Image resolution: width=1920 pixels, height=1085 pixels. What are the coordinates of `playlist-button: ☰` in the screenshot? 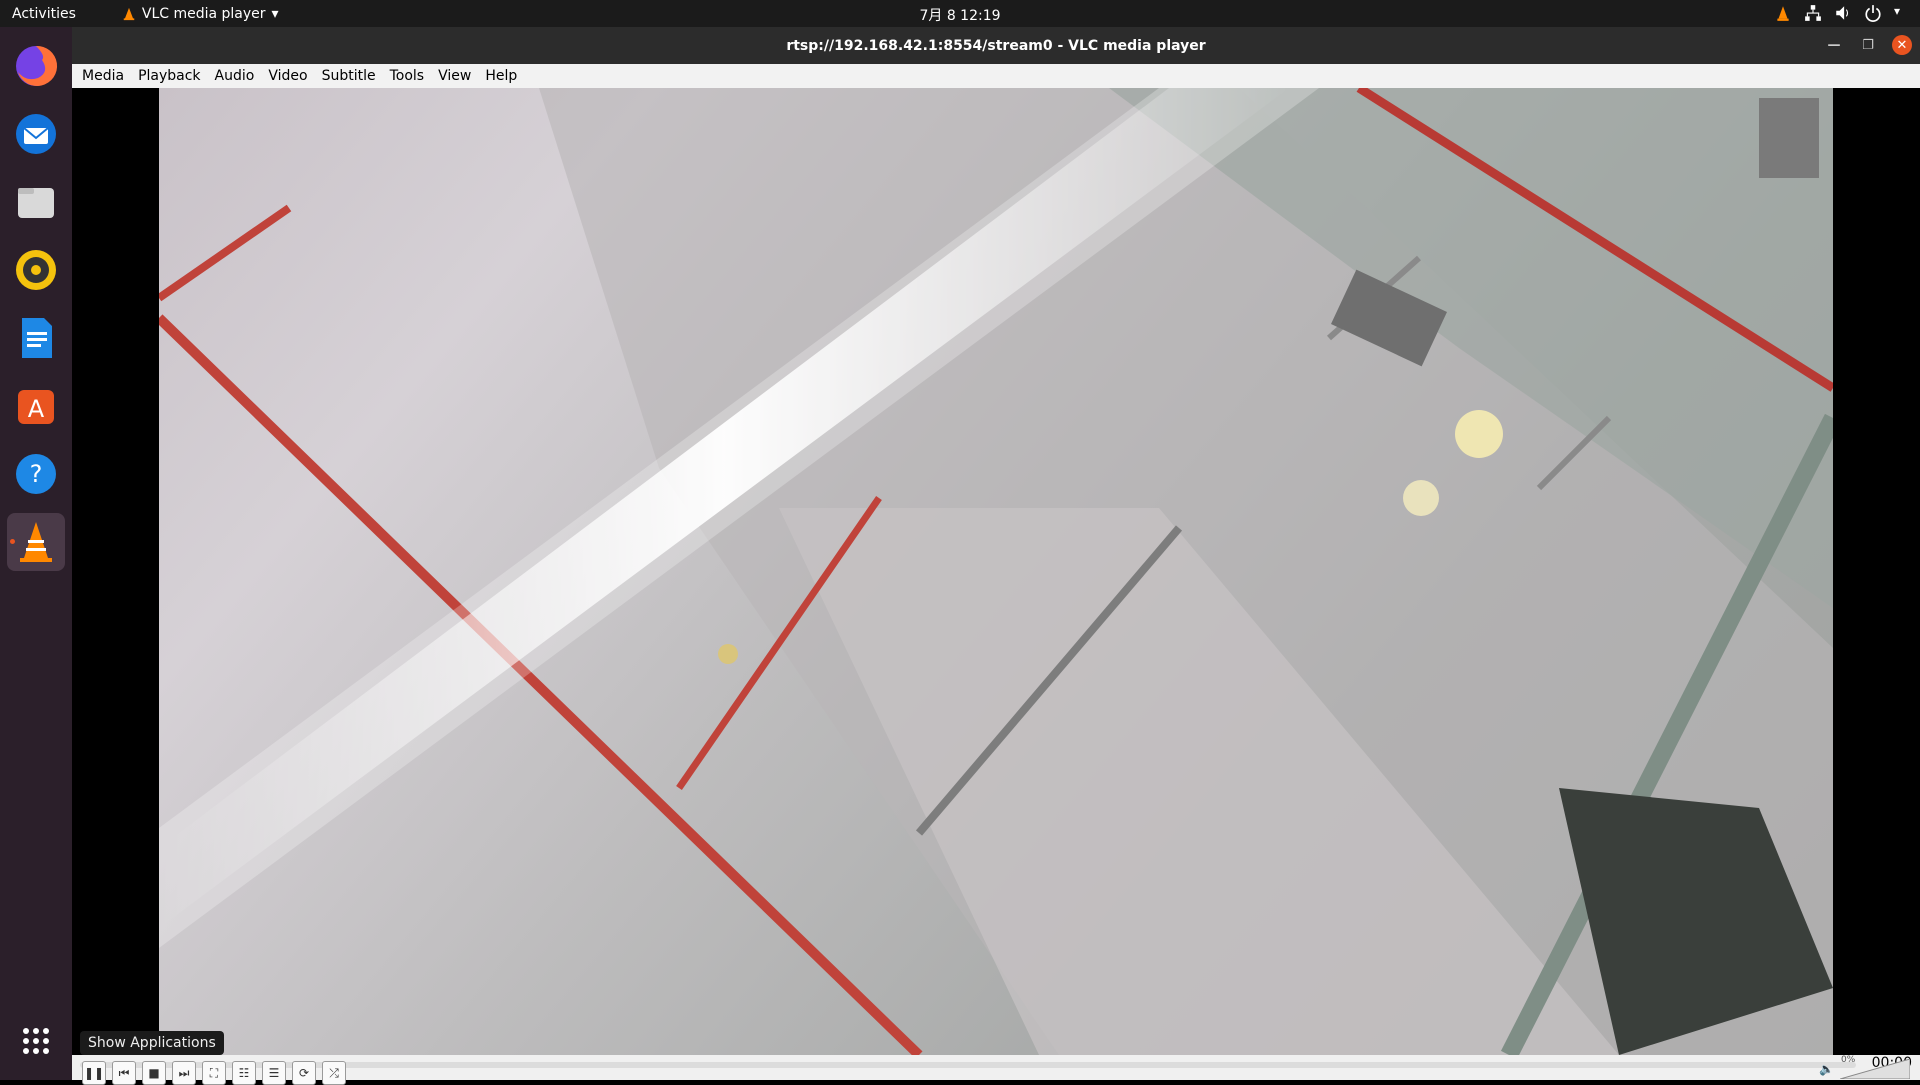 It's located at (274, 1073).